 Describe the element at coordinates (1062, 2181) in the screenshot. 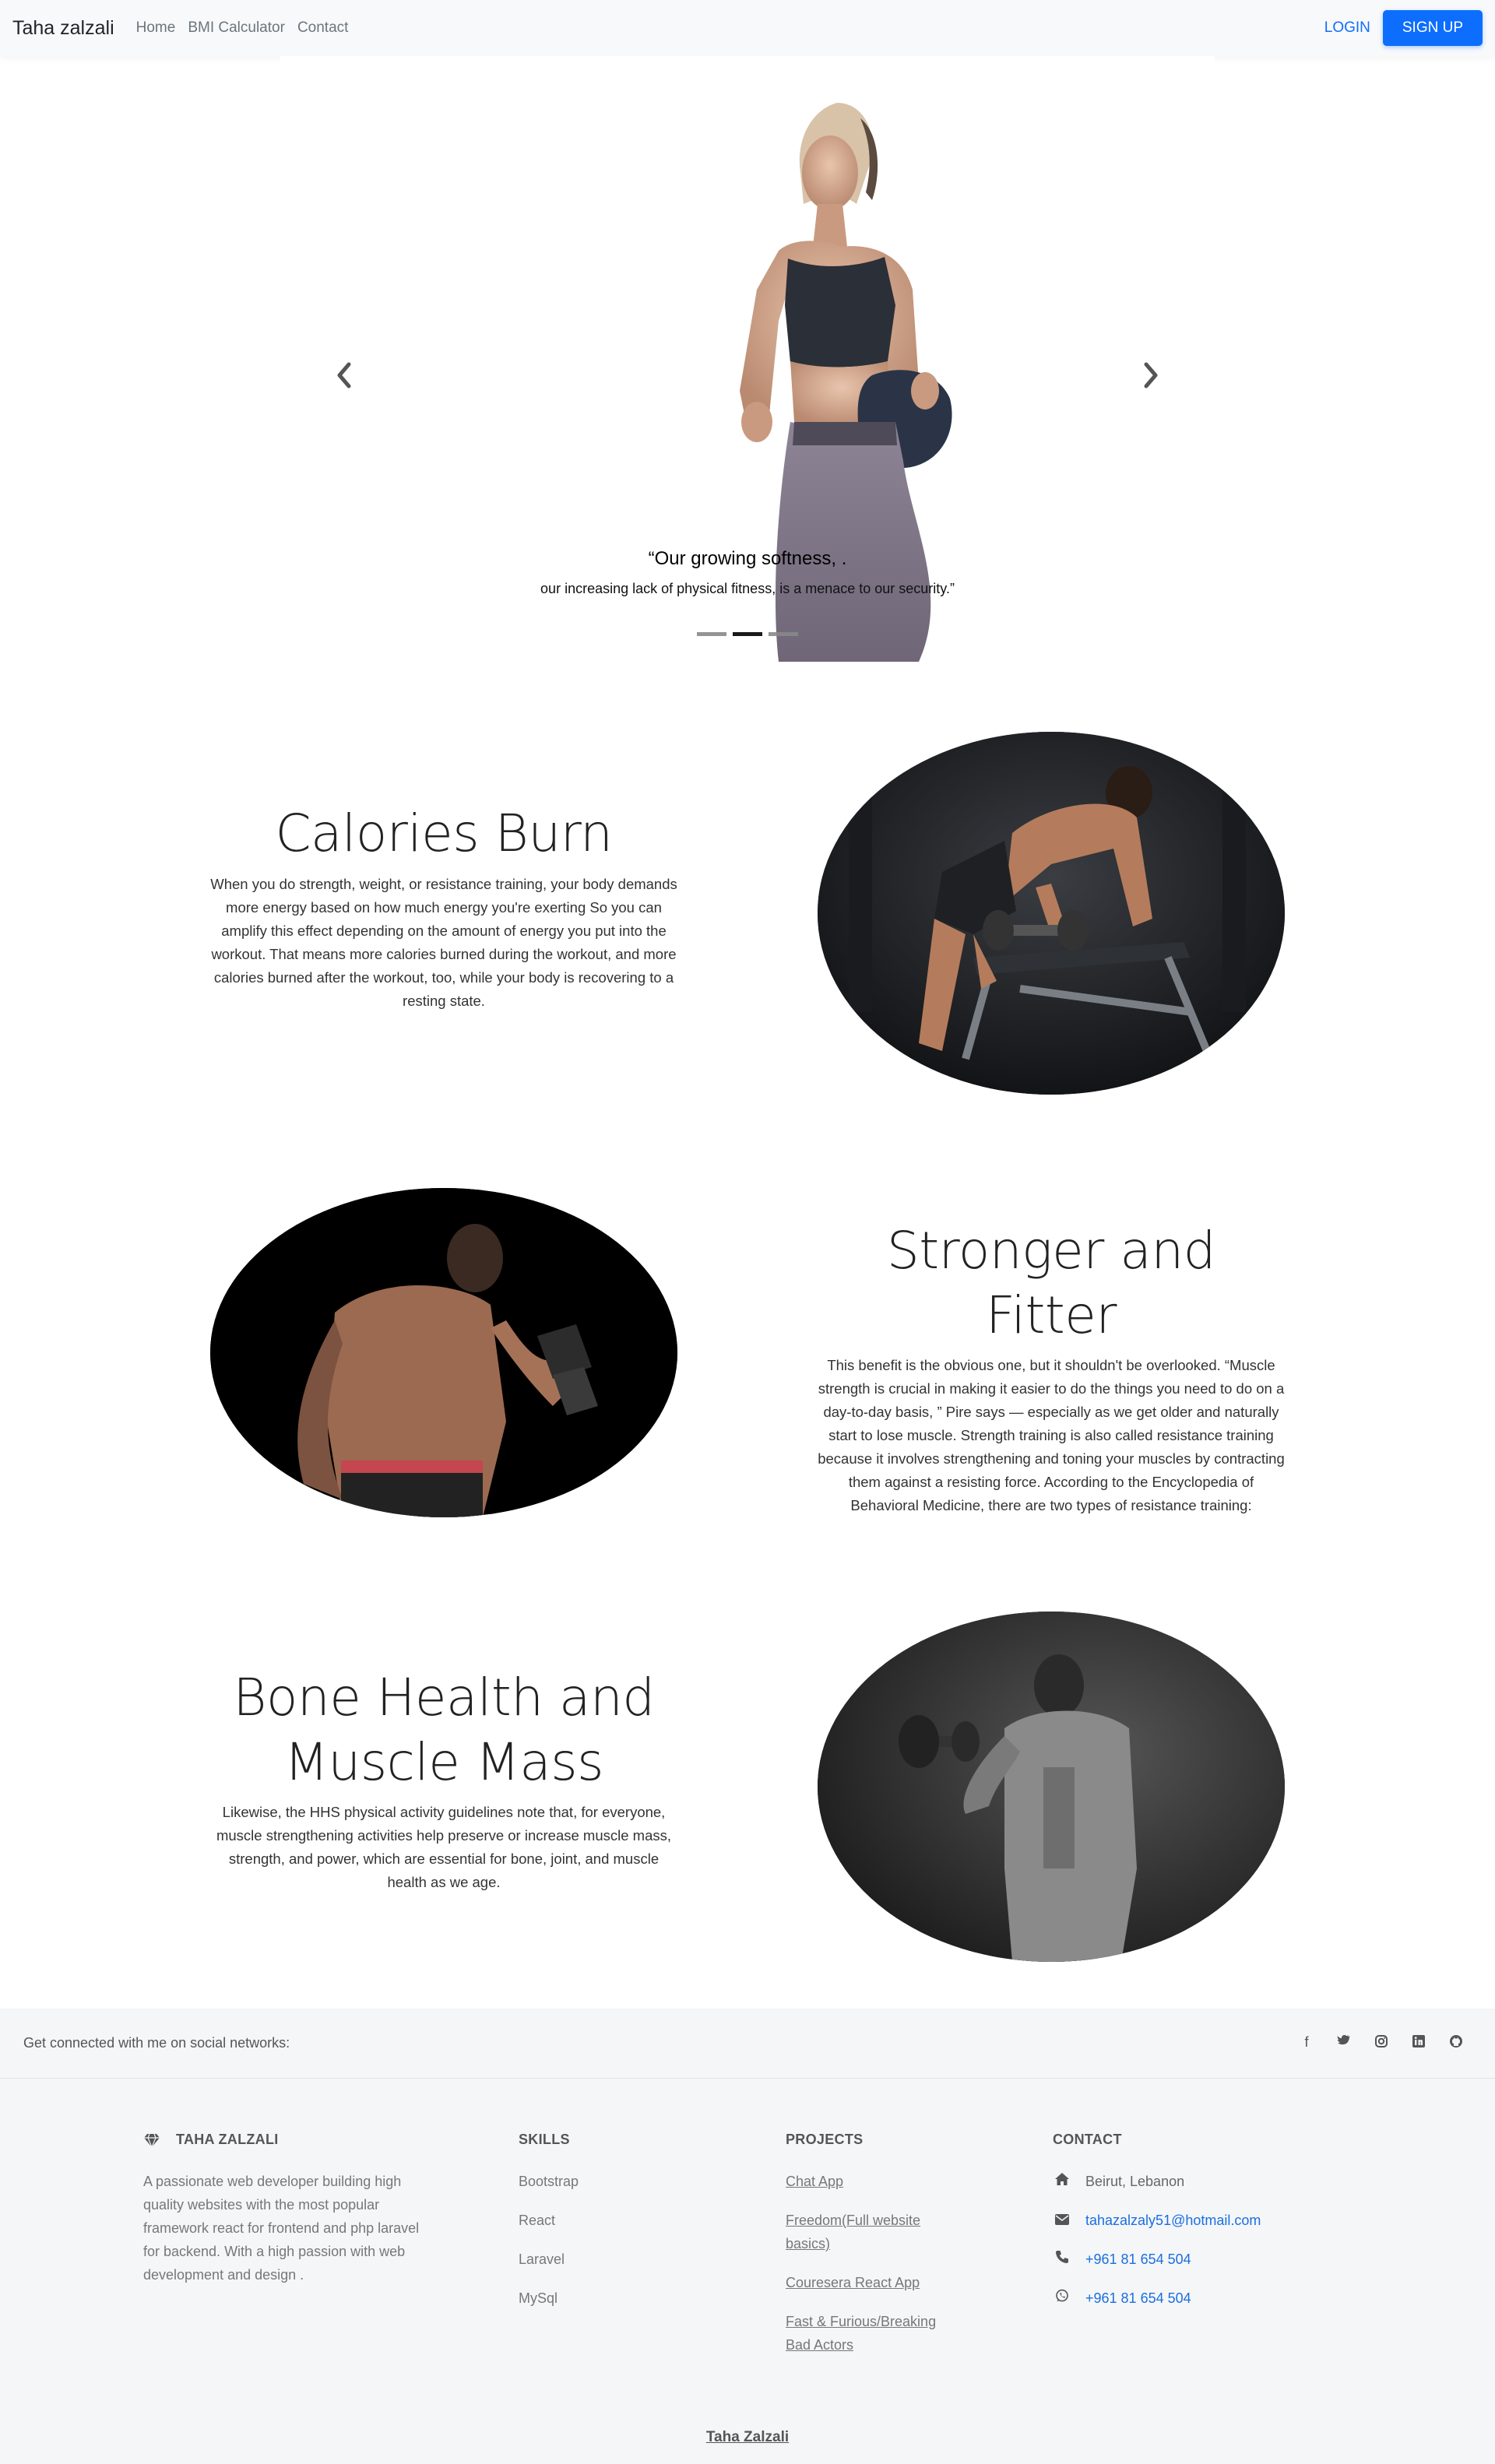

I see `home-icon` at that location.